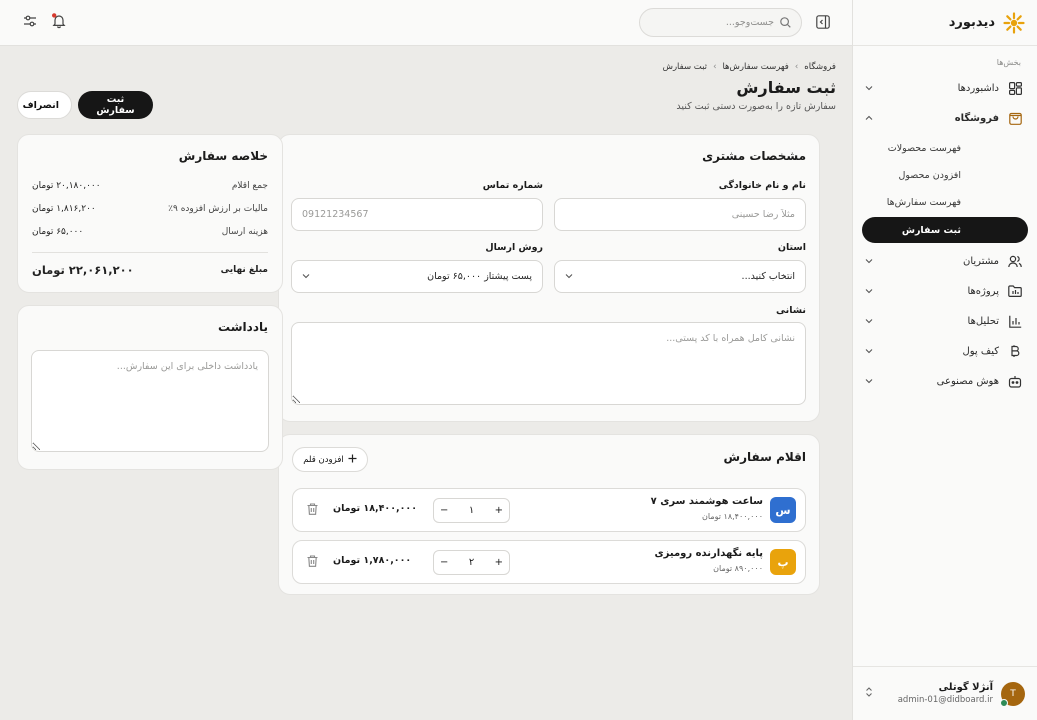  I want to click on section-label: بخش‌ها, so click(1008, 62).